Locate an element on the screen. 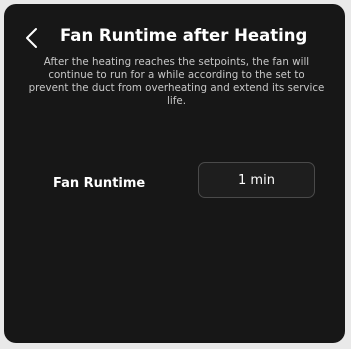 Image resolution: width=351 pixels, height=349 pixels. fan-runtime-value: 1 min is located at coordinates (256, 180).